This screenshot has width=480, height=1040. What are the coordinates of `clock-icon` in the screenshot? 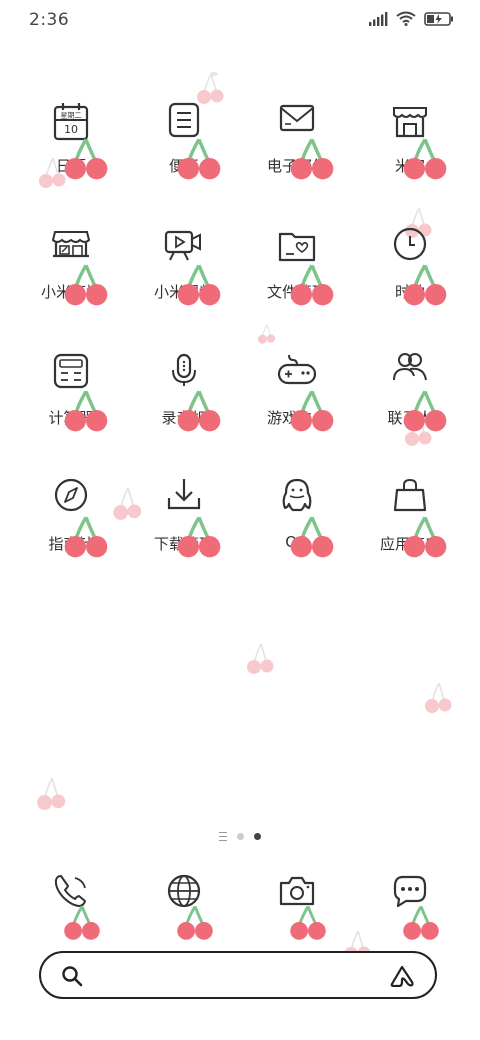 It's located at (417, 267).